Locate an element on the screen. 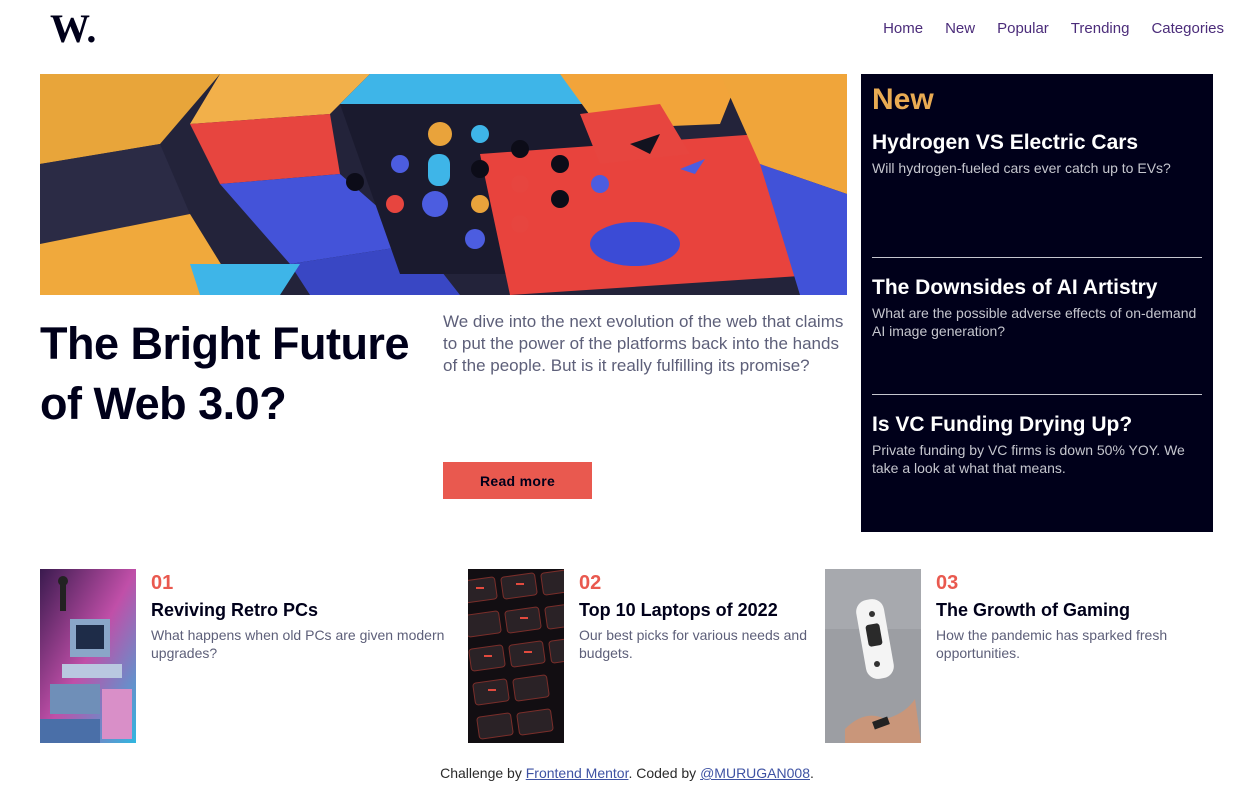 This screenshot has height=794, width=1240. new-heading: New is located at coordinates (903, 99).